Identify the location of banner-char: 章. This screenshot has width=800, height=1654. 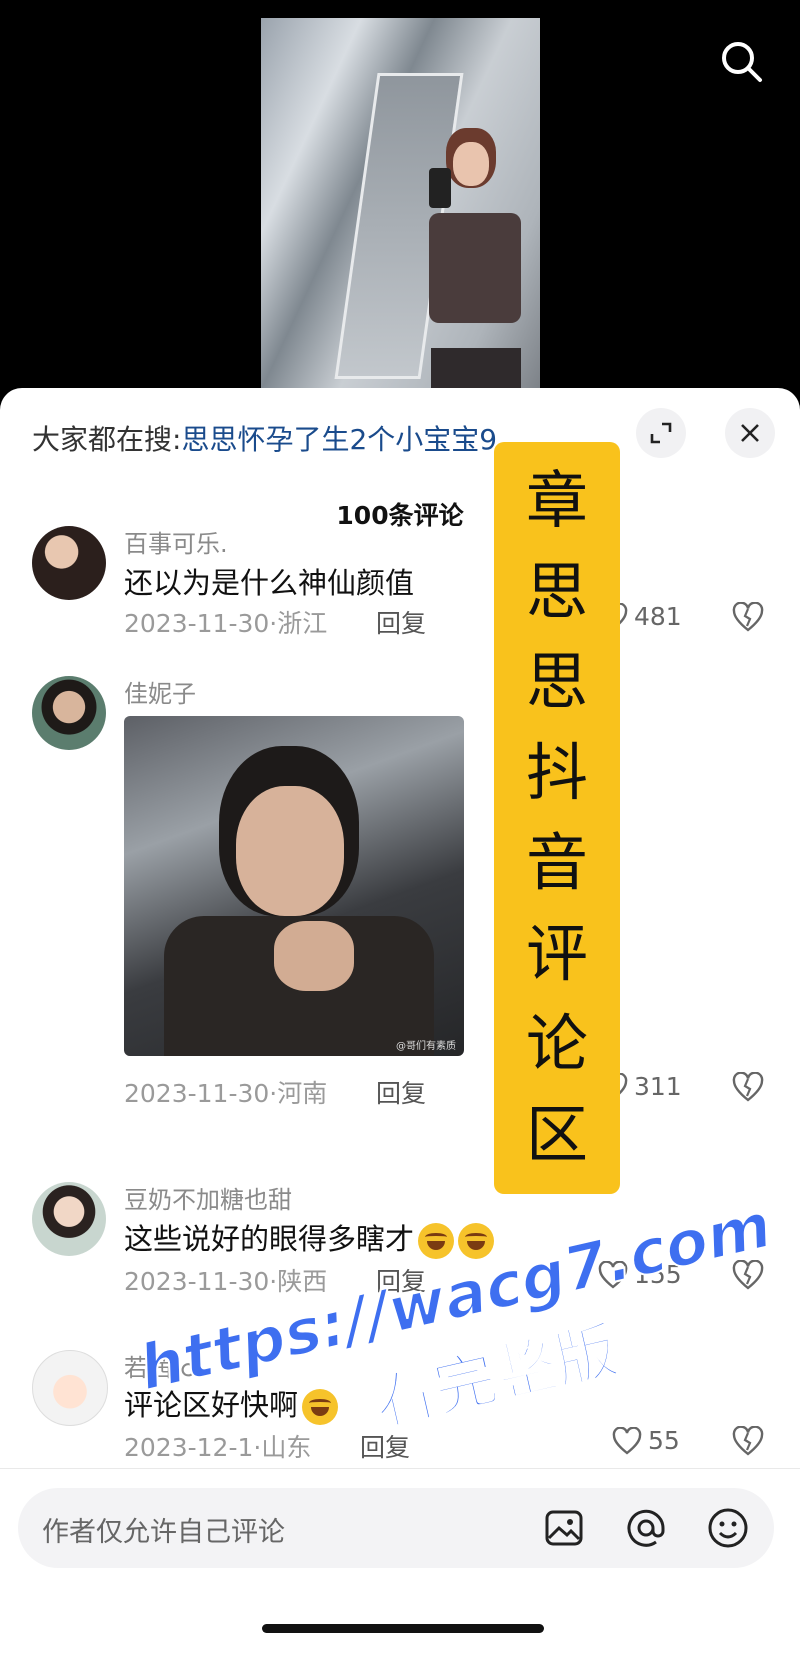
(556, 501).